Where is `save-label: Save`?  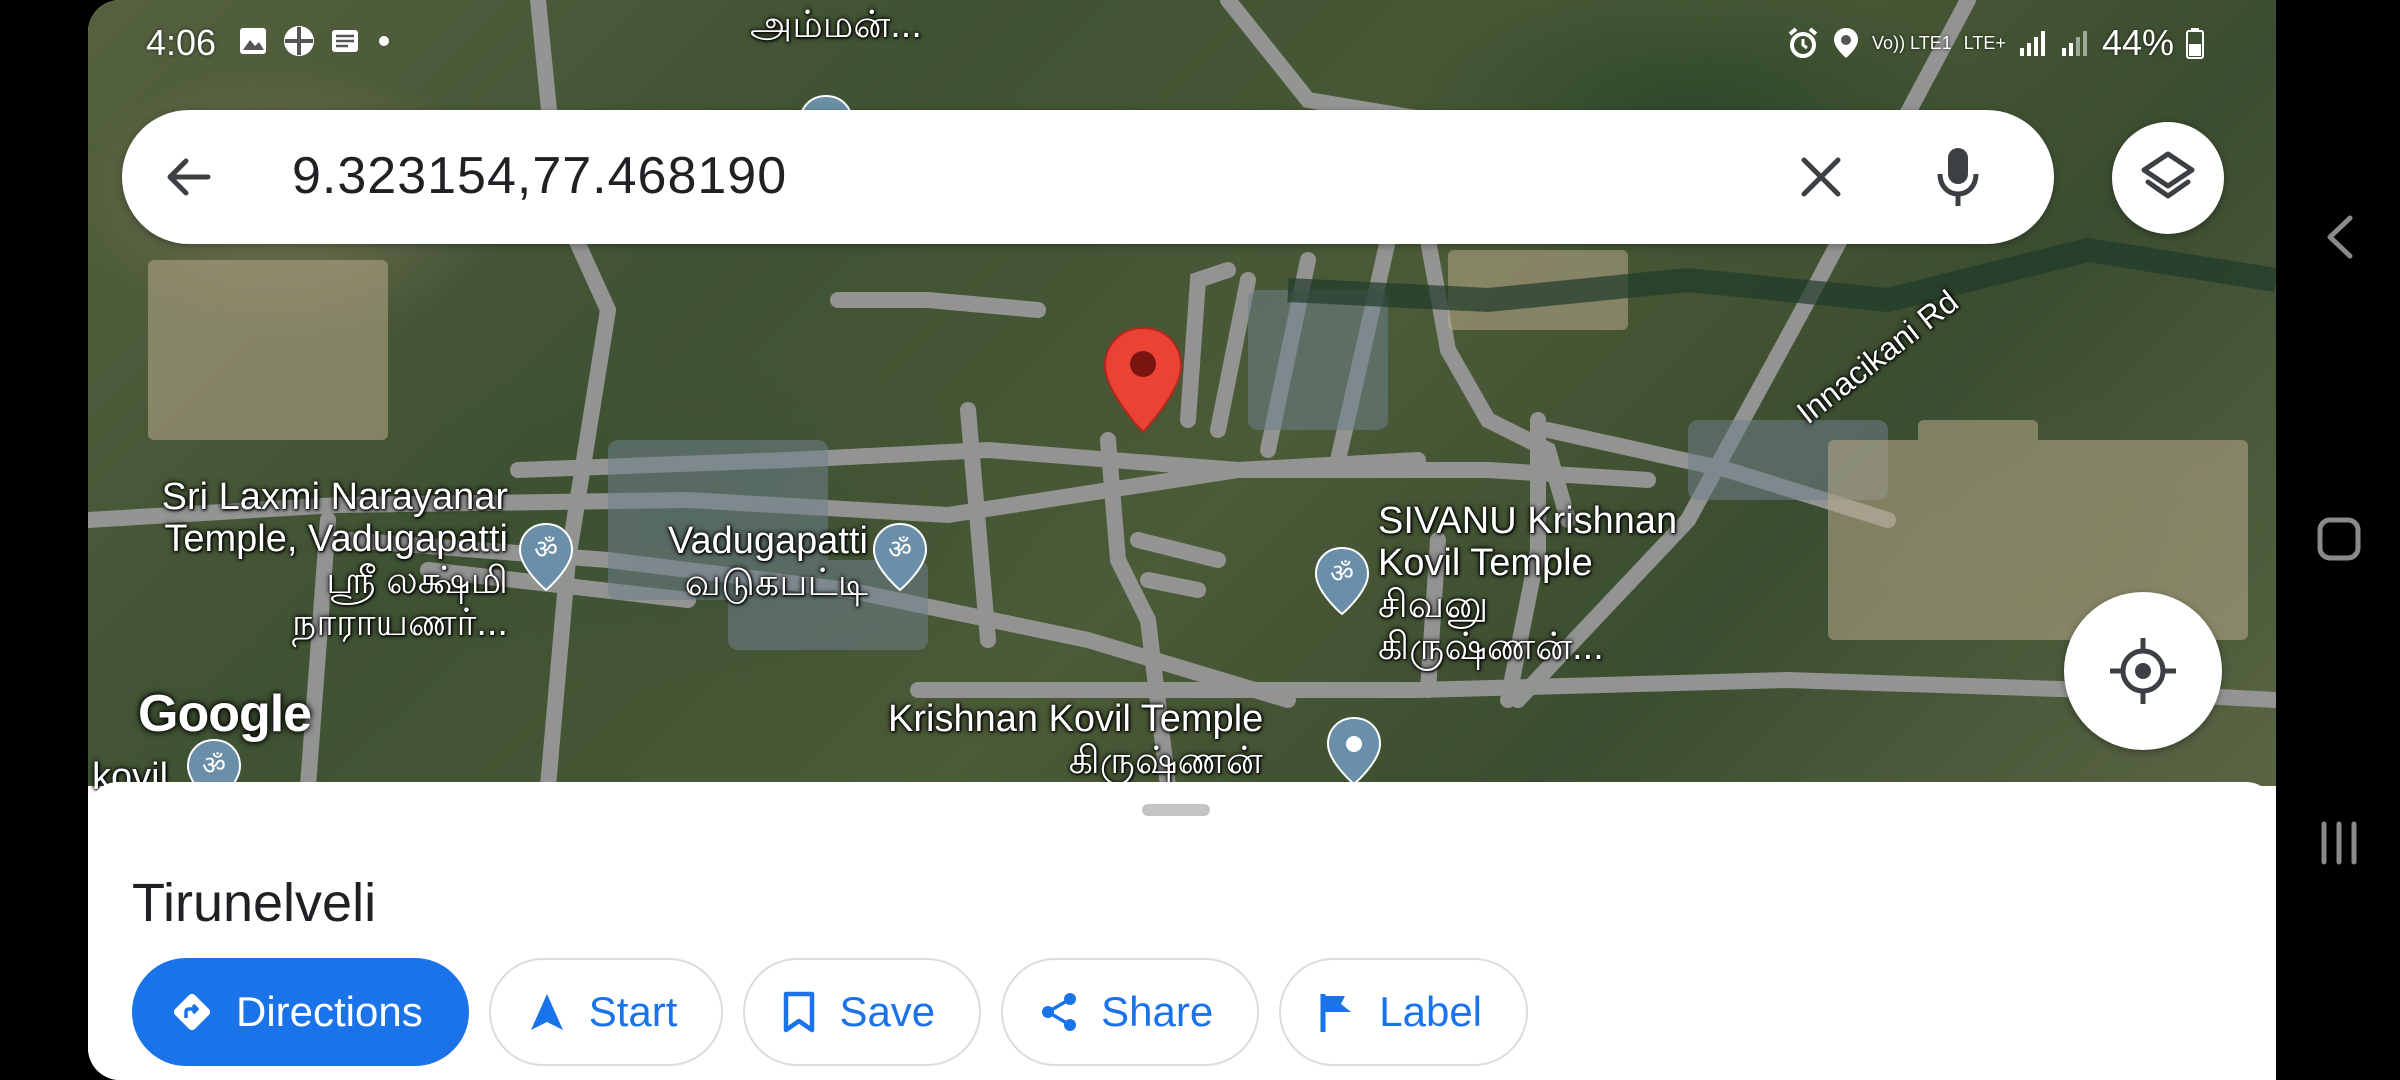
save-label: Save is located at coordinates (887, 1011).